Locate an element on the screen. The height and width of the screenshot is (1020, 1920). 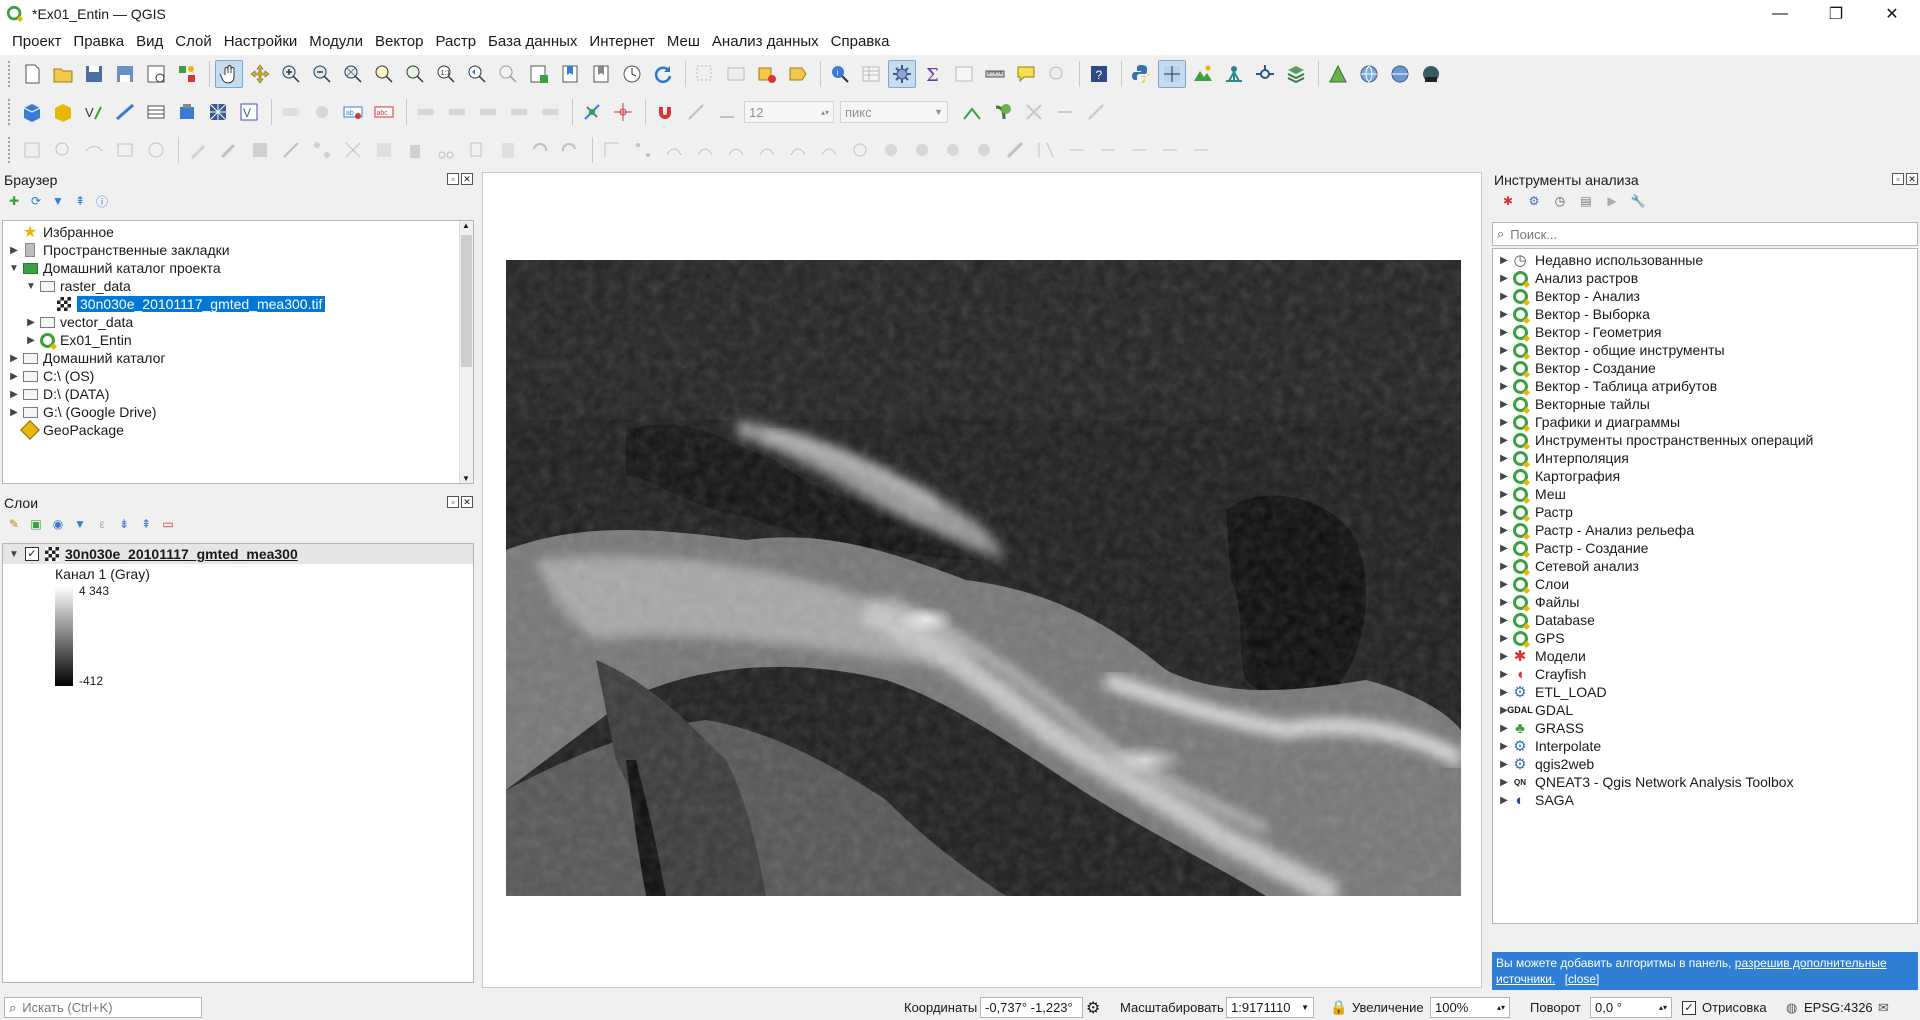
processing-group-item: ▶ Слои is located at coordinates (1705, 584).